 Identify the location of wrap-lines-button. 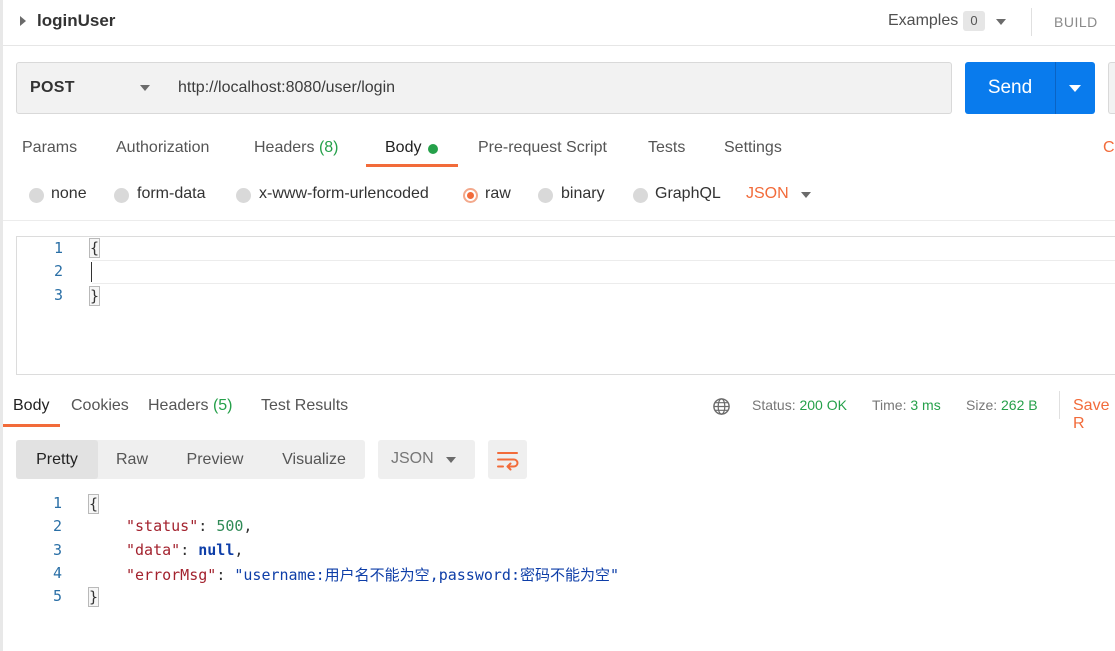
(507, 459).